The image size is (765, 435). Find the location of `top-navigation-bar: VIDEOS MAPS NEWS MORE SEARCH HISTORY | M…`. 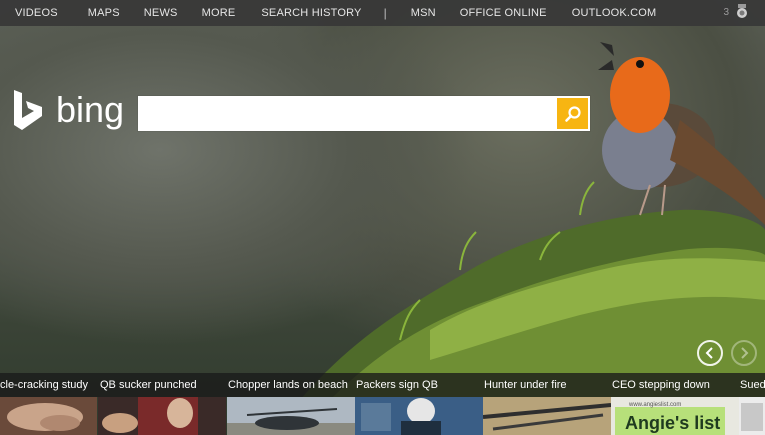

top-navigation-bar: VIDEOS MAPS NEWS MORE SEARCH HISTORY | M… is located at coordinates (382, 13).